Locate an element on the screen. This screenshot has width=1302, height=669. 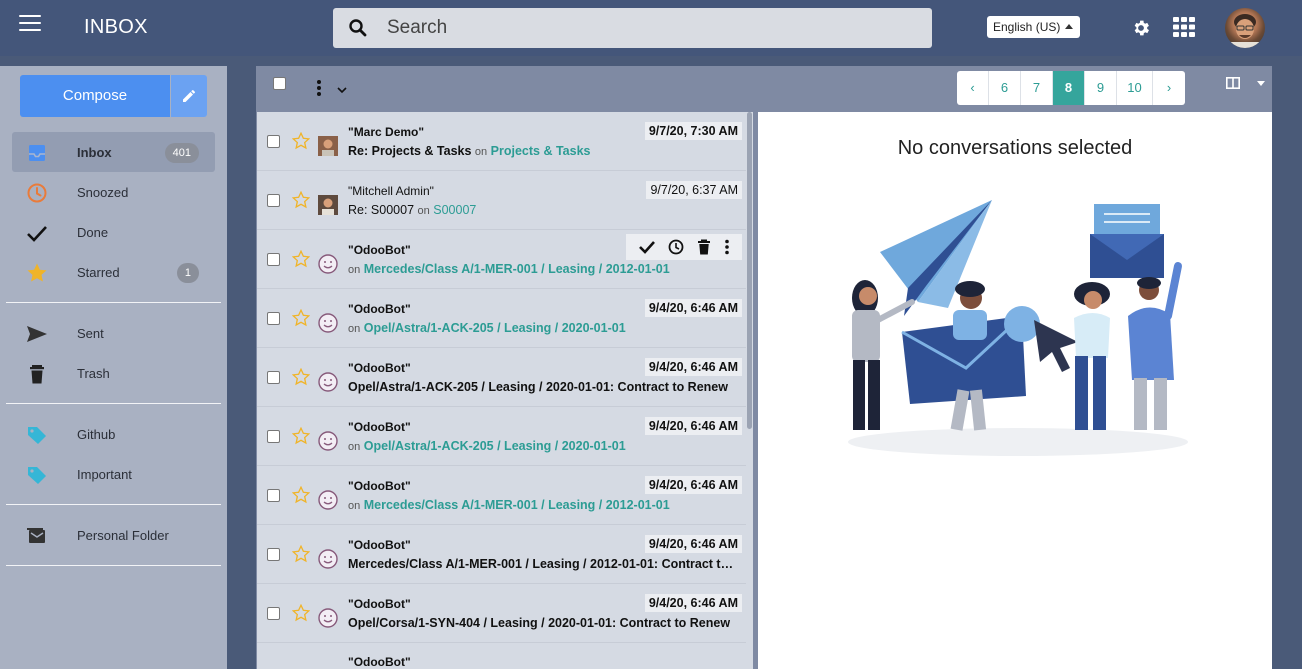
sidebar-item-inbox: Inbox 401 is located at coordinates (113, 152).